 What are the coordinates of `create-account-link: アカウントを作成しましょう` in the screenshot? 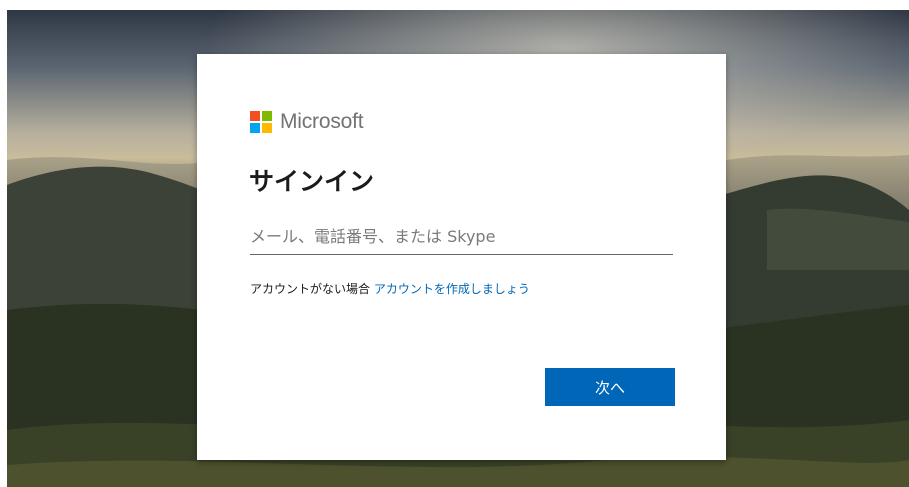 It's located at (452, 289).